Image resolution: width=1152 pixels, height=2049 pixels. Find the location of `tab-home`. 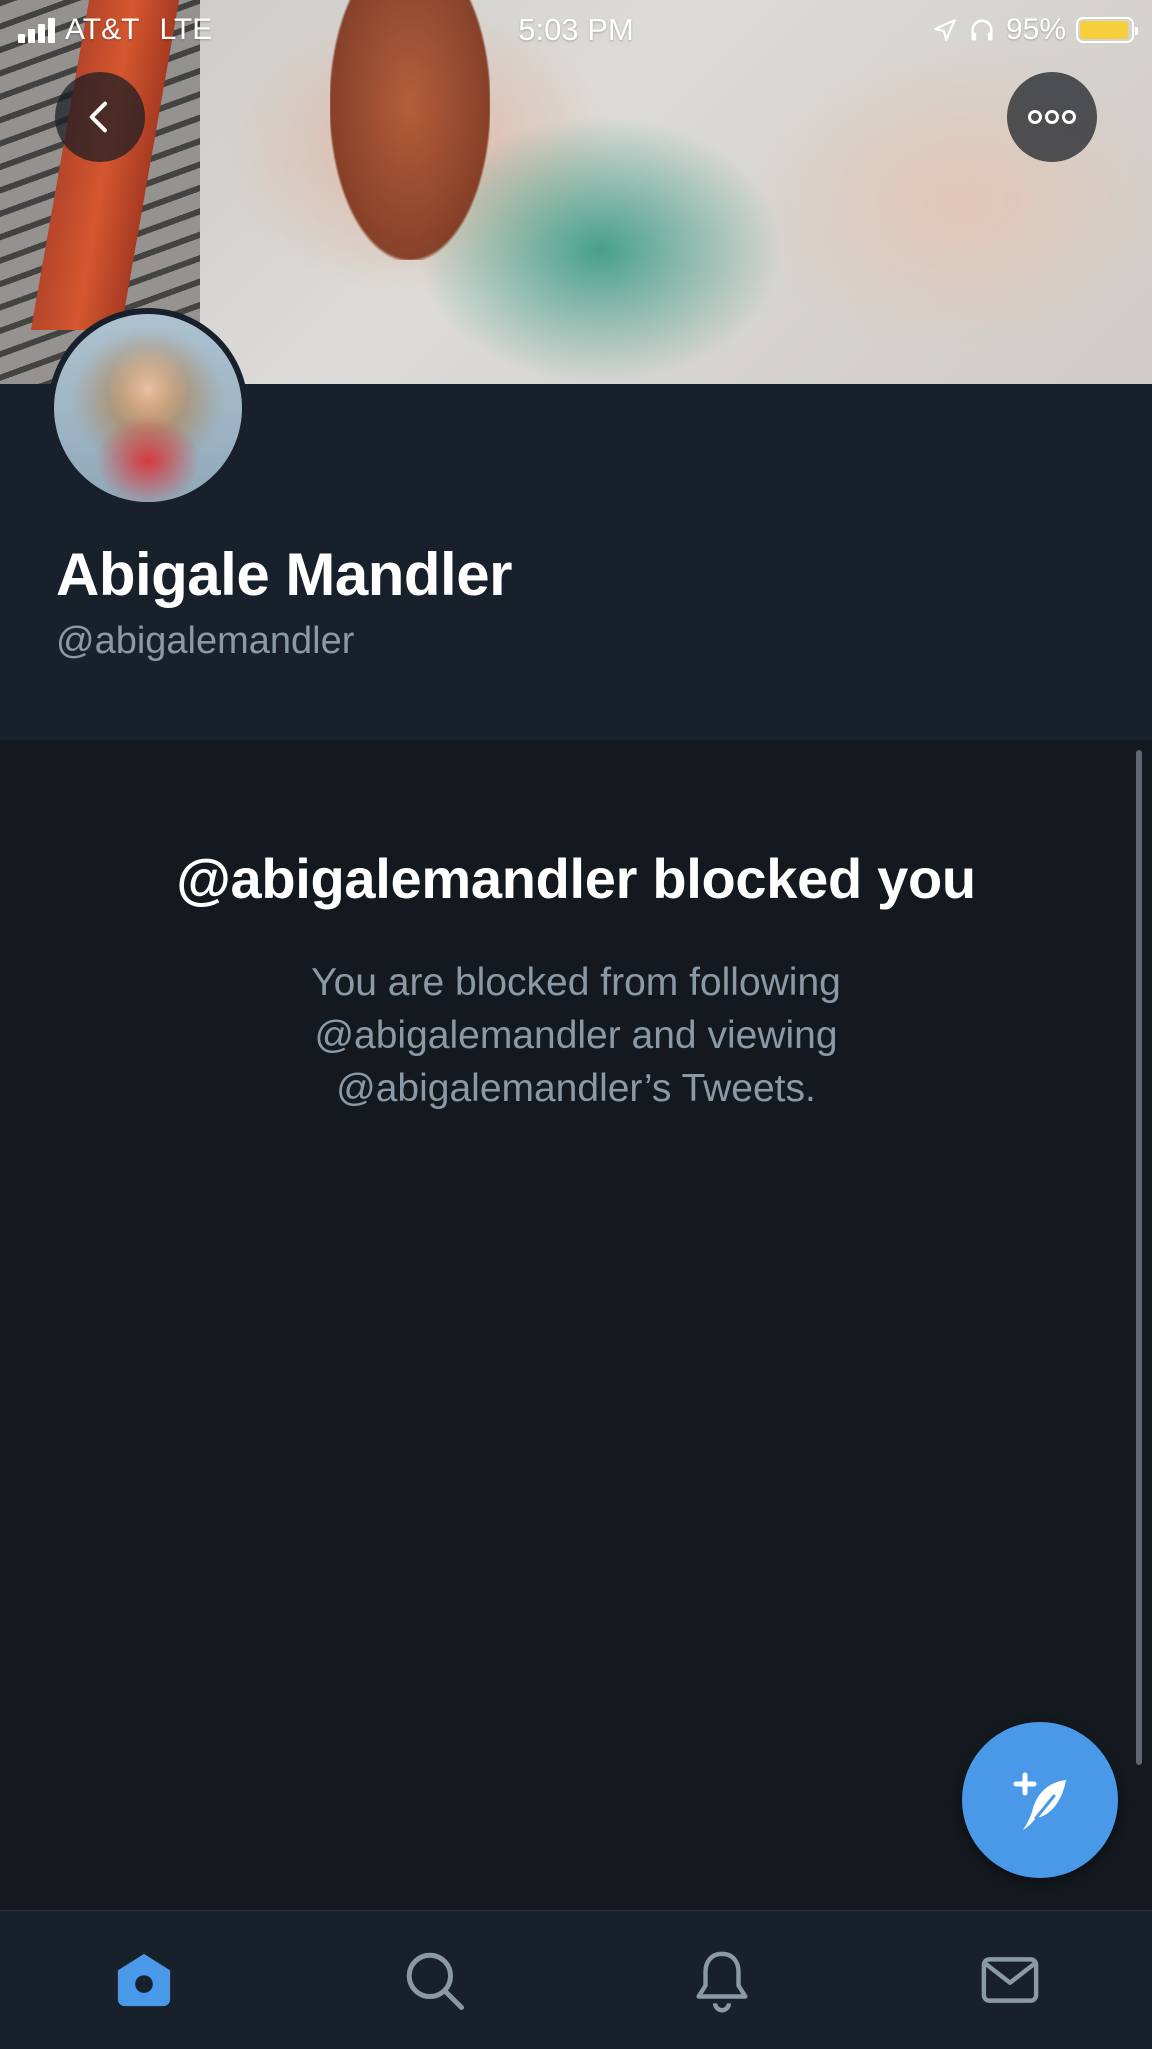

tab-home is located at coordinates (144, 1980).